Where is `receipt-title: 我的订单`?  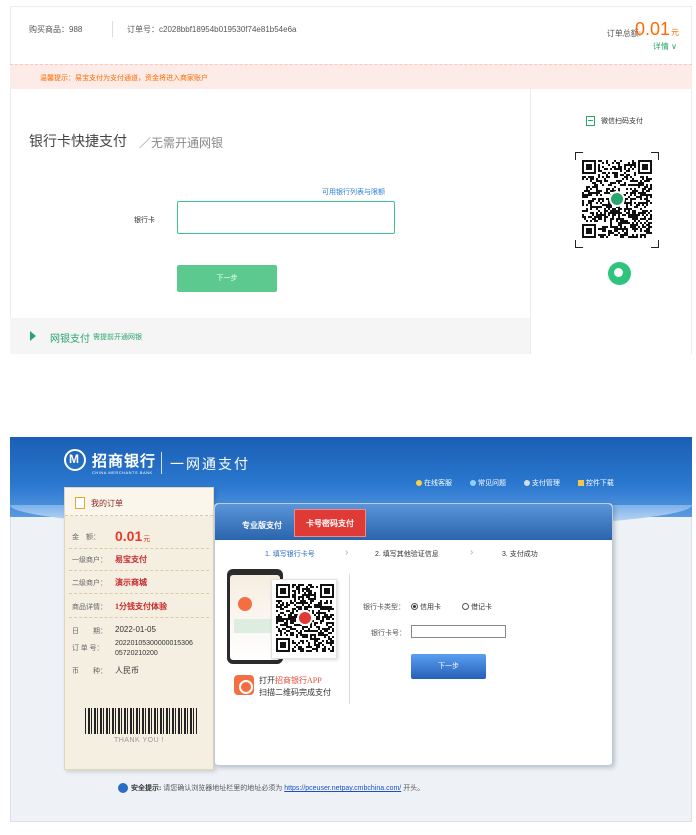
receipt-title: 我的订单 is located at coordinates (107, 503).